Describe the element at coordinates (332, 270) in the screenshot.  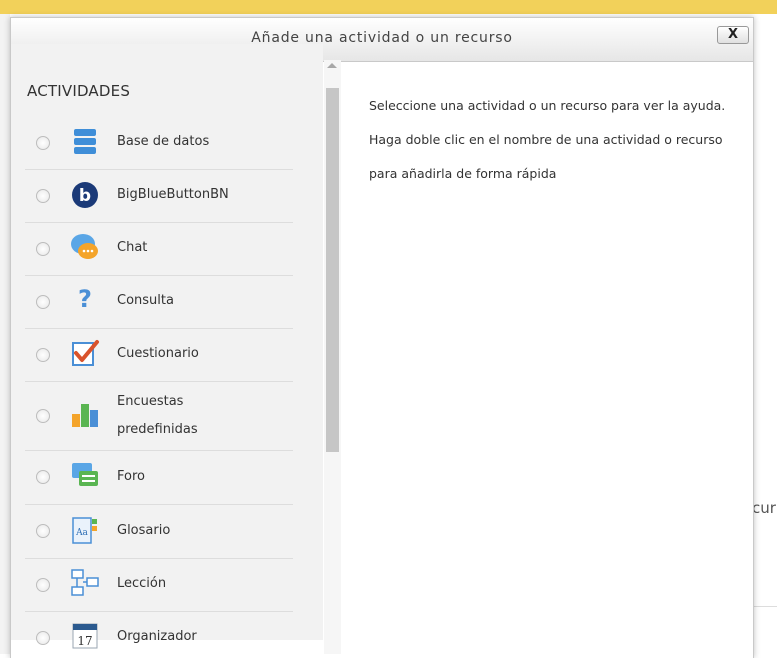
I see `scrollbar-thumb` at that location.